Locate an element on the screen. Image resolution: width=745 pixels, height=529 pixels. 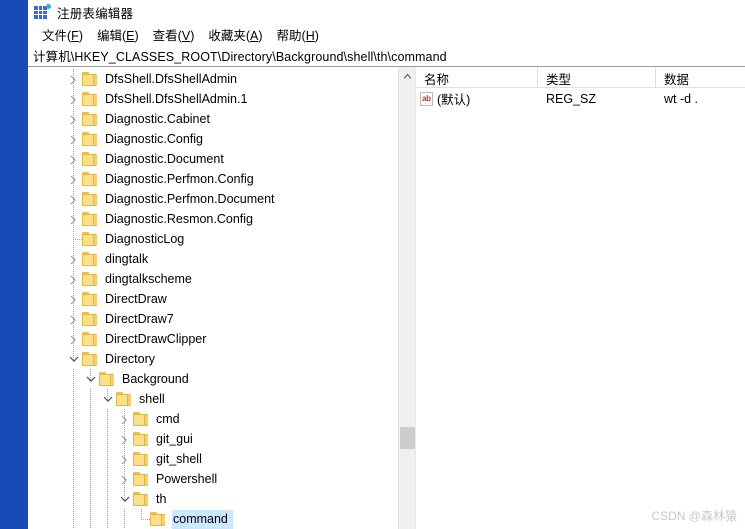
column-header-type: 类型 is located at coordinates (597, 77).